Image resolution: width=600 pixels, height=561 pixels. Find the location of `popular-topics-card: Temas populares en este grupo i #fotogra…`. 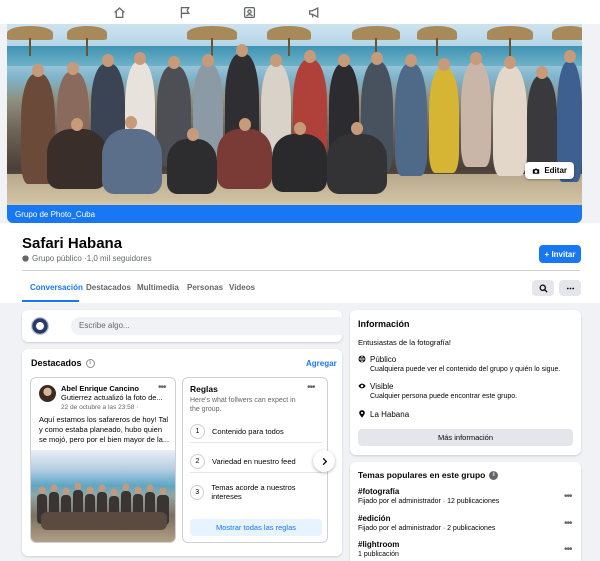

popular-topics-card: Temas populares en este grupo i #fotogra… is located at coordinates (465, 511).